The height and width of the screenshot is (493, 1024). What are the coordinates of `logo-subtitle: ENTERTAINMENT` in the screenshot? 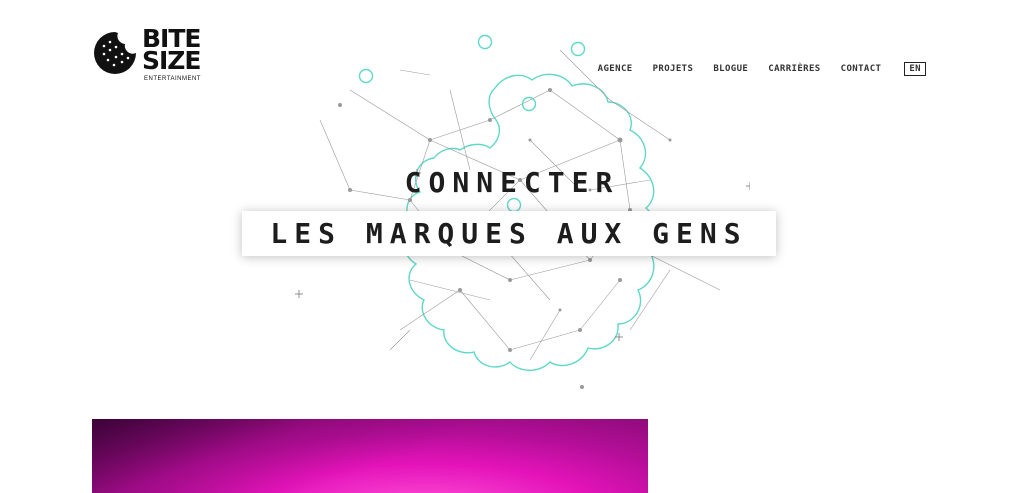 It's located at (172, 79).